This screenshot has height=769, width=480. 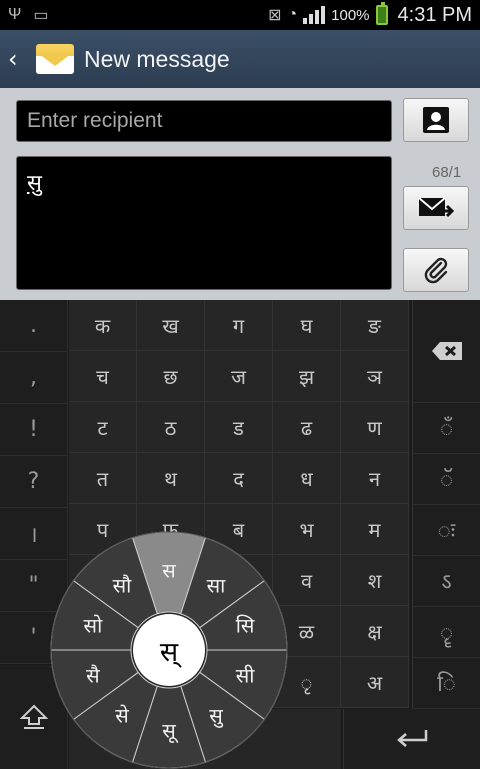 I want to click on contact-icon, so click(x=436, y=120).